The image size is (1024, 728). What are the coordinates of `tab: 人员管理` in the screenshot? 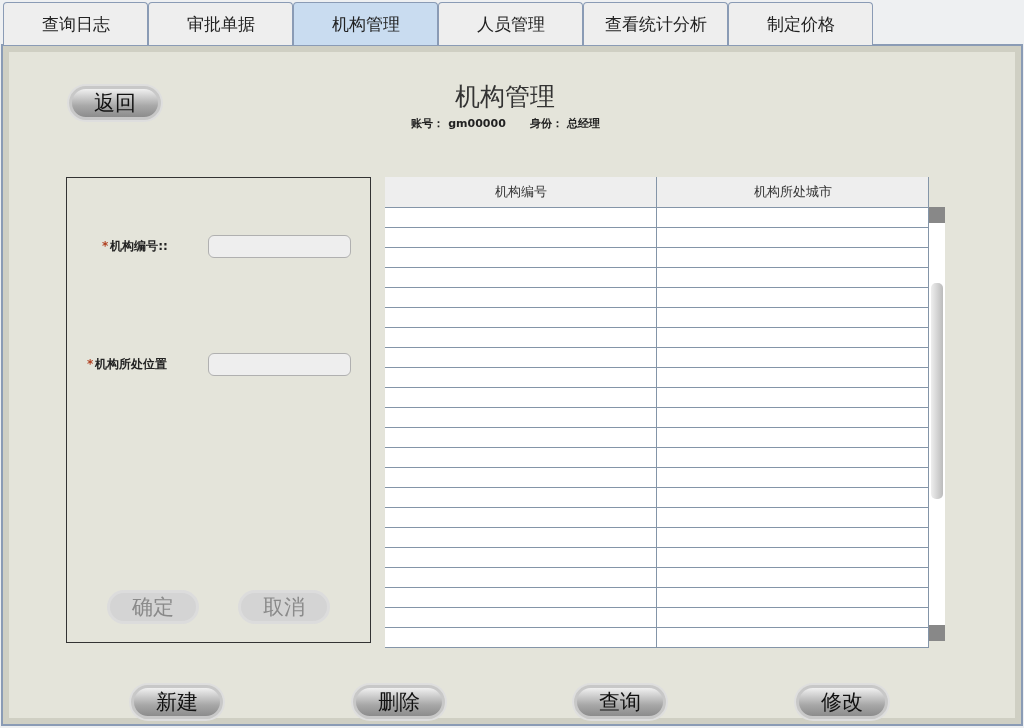 It's located at (510, 23).